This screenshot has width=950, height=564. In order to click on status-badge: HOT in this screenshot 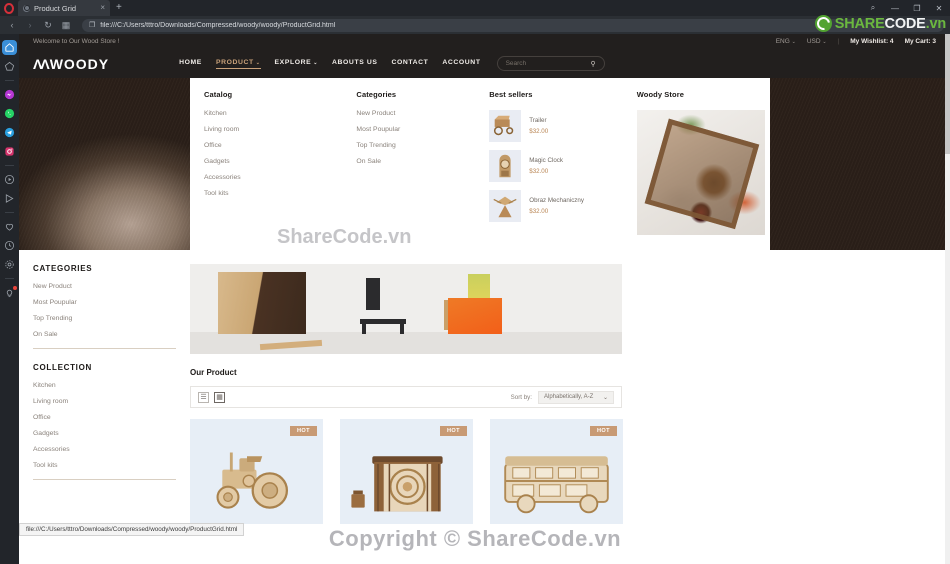, I will do `click(453, 431)`.